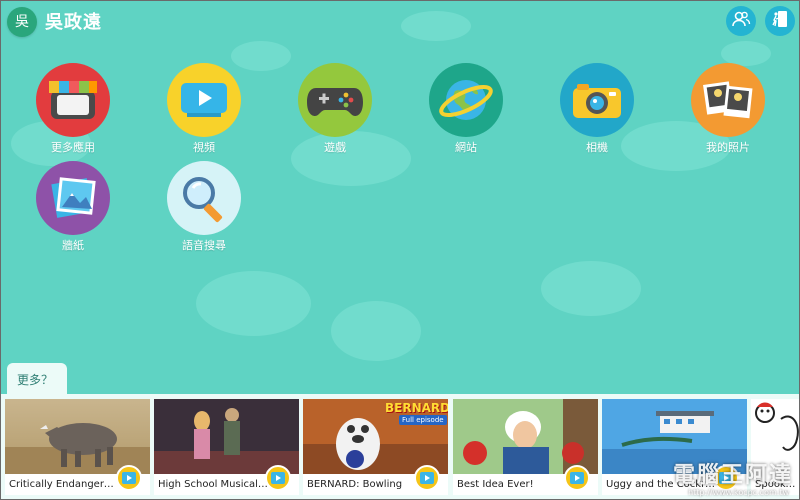 The image size is (800, 500). I want to click on app-games: 遊戲, so click(335, 109).